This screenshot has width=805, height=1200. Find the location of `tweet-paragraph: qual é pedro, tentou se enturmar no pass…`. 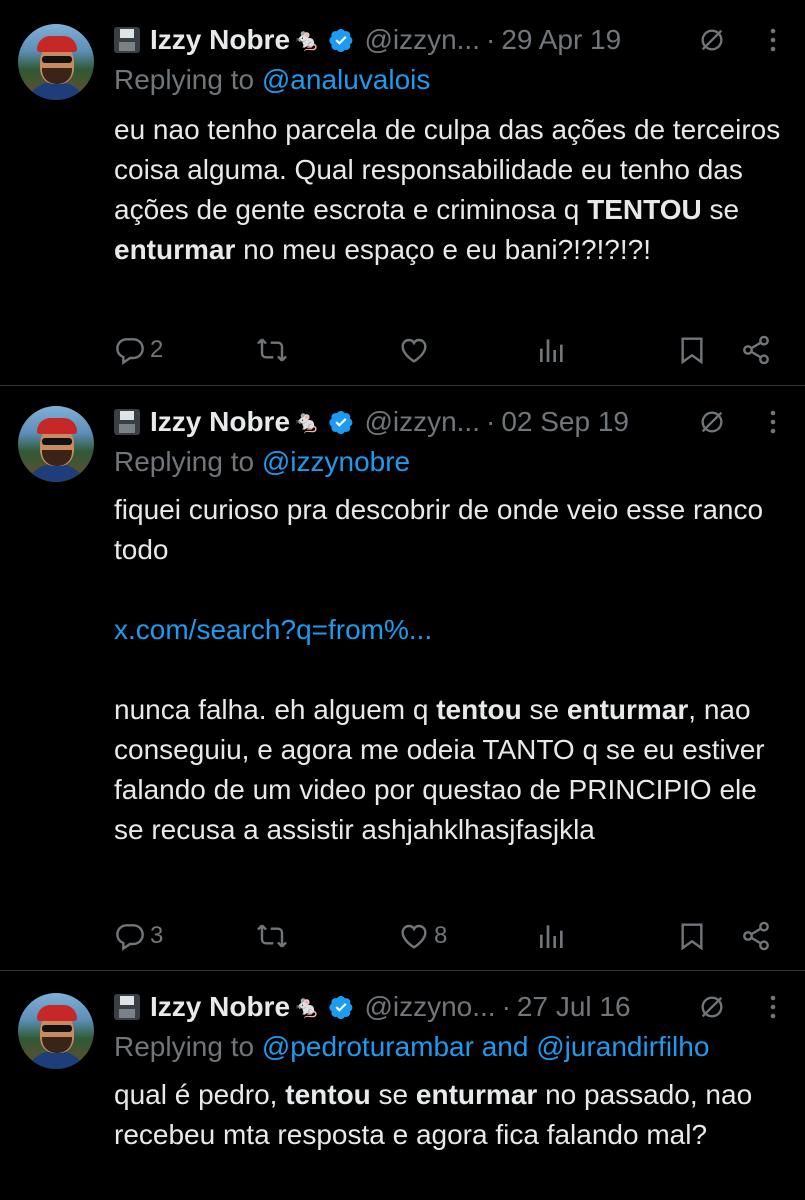

tweet-paragraph: qual é pedro, tentou se enturmar no pass… is located at coordinates (433, 1114).